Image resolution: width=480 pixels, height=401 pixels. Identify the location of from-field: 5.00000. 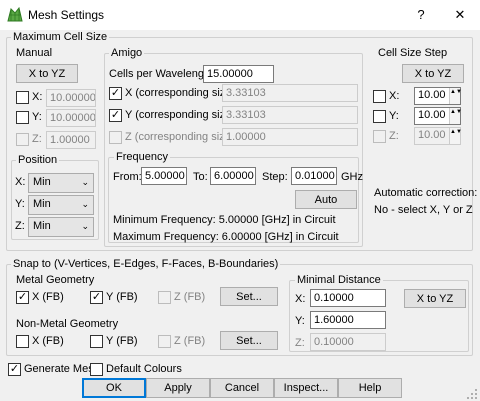
(164, 176).